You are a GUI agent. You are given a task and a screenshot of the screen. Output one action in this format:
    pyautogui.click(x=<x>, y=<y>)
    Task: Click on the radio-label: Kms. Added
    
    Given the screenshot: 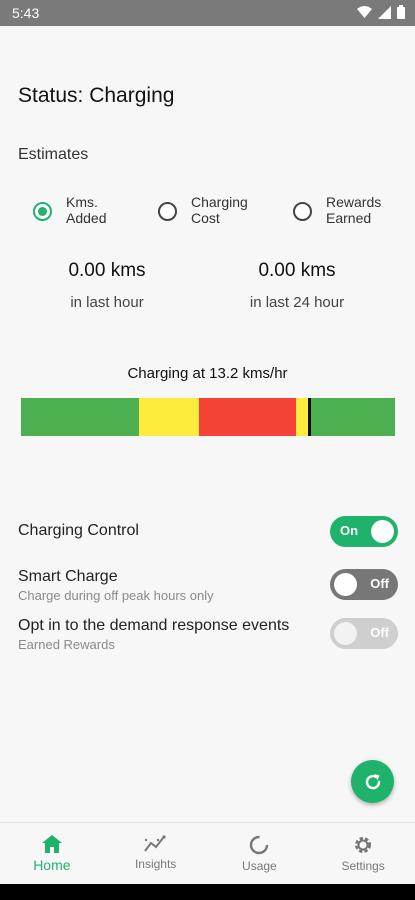 What is the action you would take?
    pyautogui.click(x=98, y=210)
    